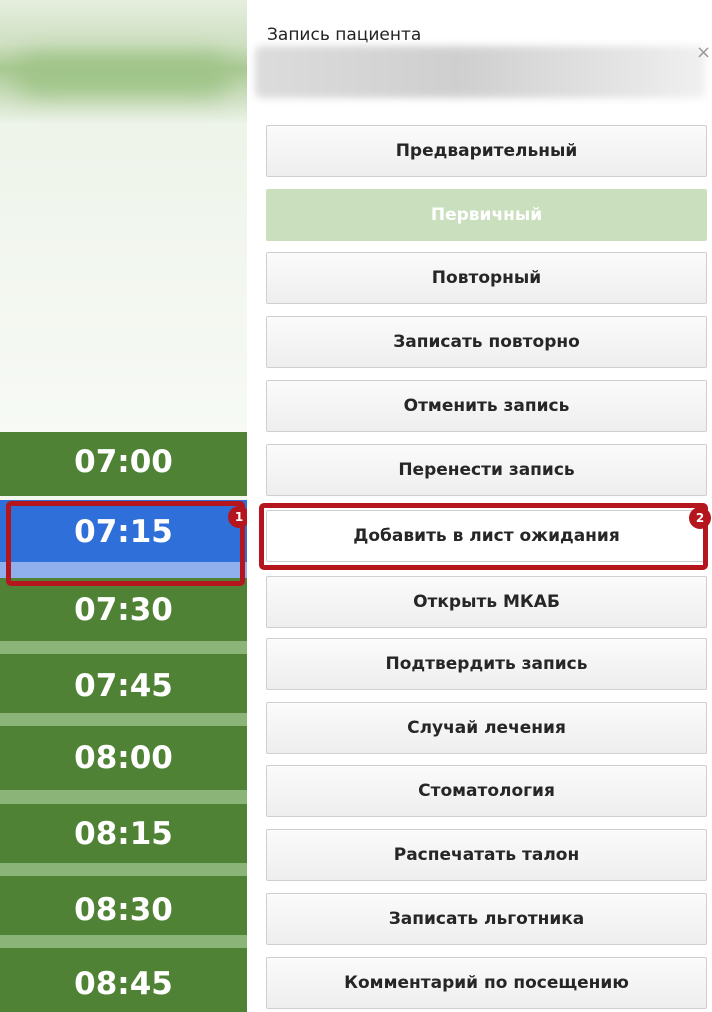  Describe the element at coordinates (700, 518) in the screenshot. I see `annotation-badge-2: 2` at that location.